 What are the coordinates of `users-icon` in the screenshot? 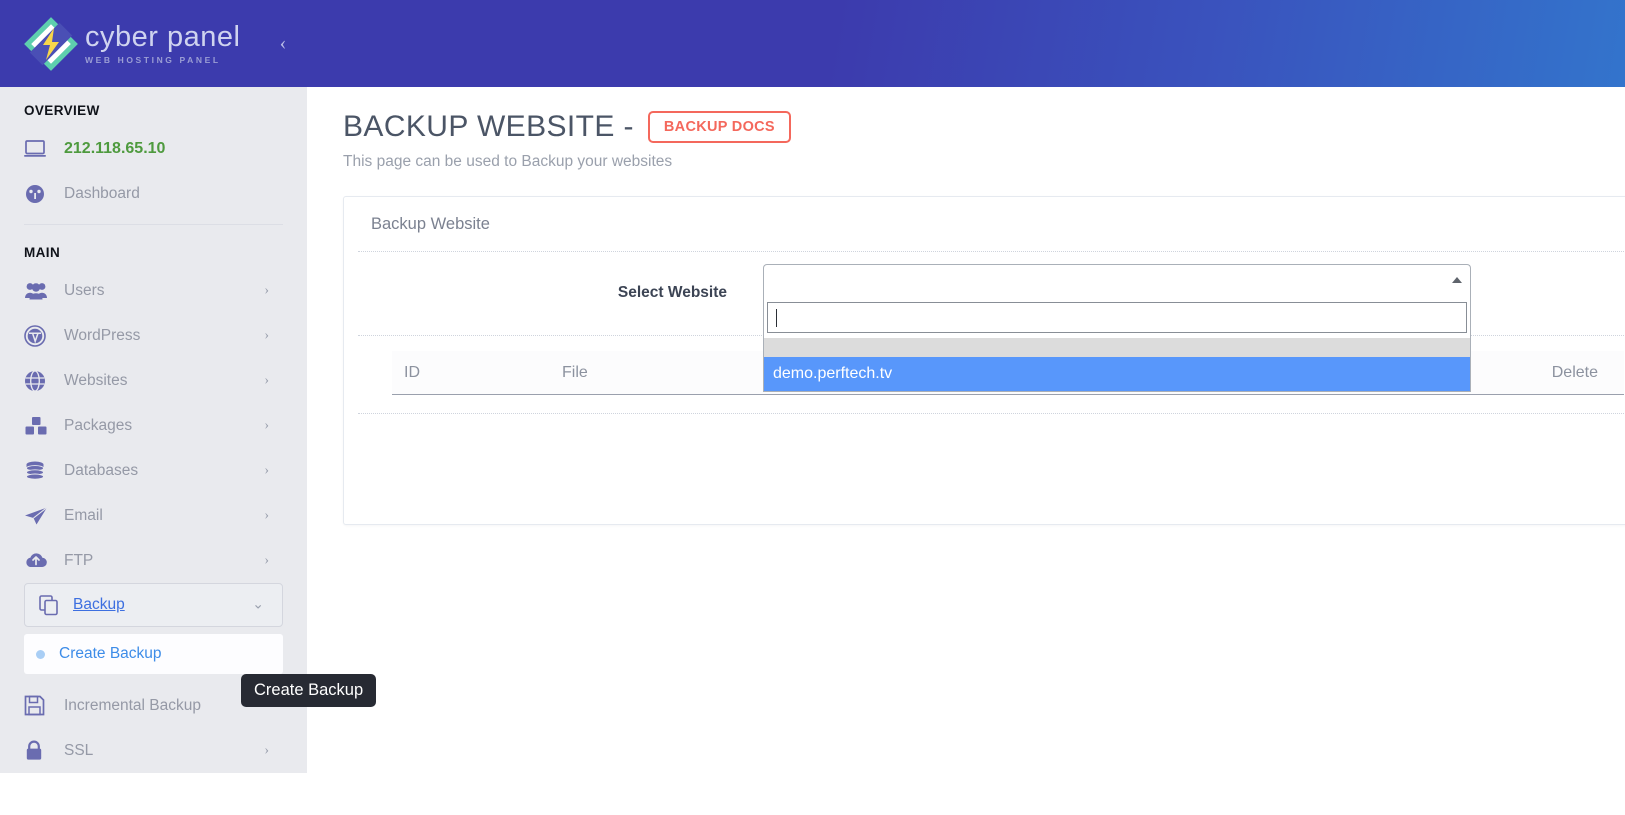 It's located at (44, 290).